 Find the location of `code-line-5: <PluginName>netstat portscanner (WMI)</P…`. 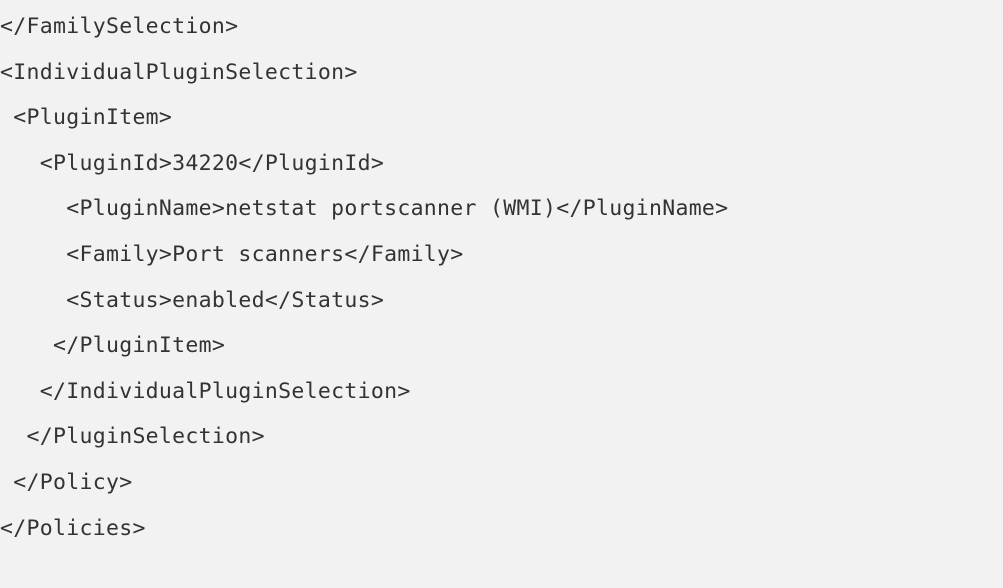

code-line-5: <PluginName>netstat portscanner (WMI)</P… is located at coordinates (364, 209).